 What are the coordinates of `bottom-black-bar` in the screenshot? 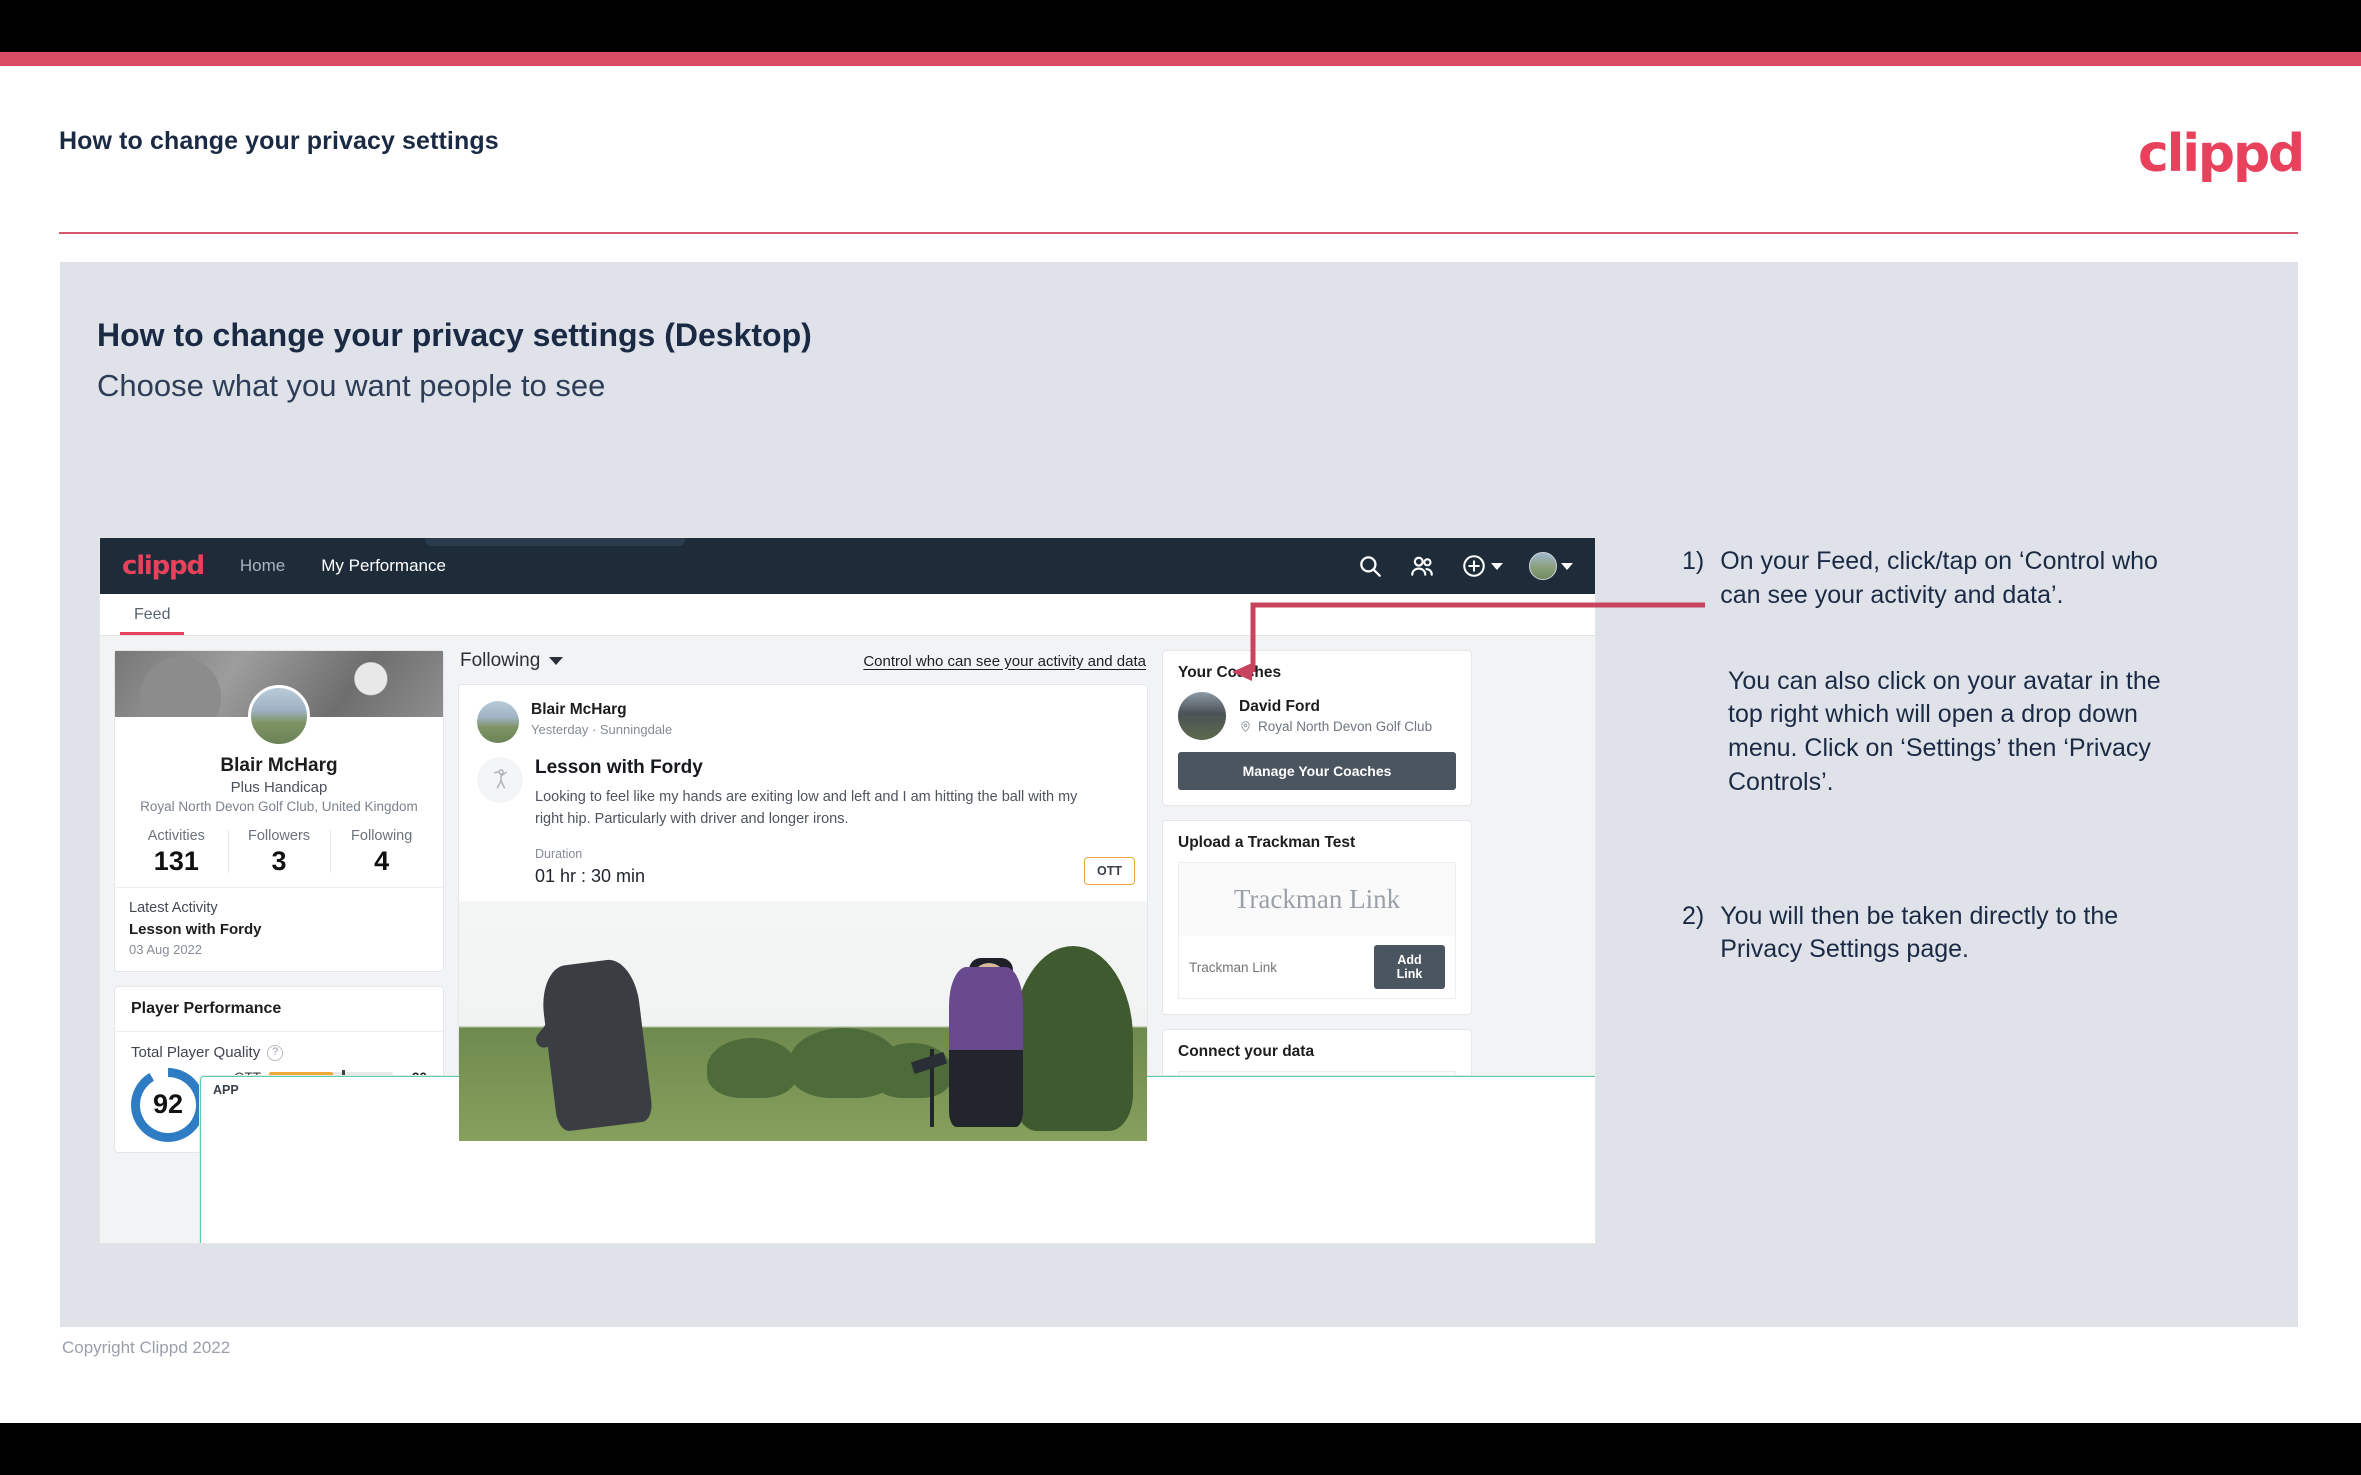 It's located at (1180, 1449).